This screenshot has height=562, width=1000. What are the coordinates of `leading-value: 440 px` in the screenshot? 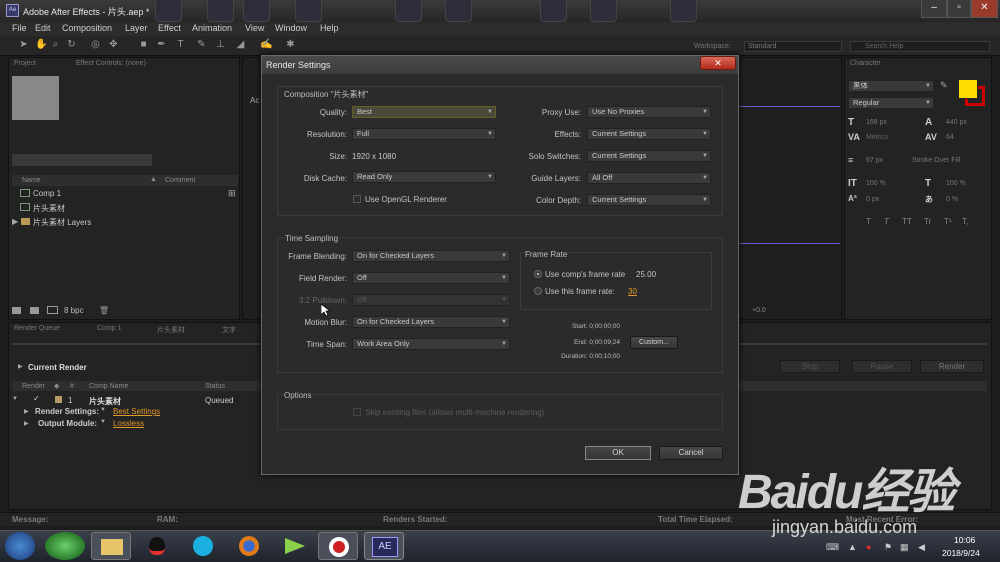 It's located at (956, 122).